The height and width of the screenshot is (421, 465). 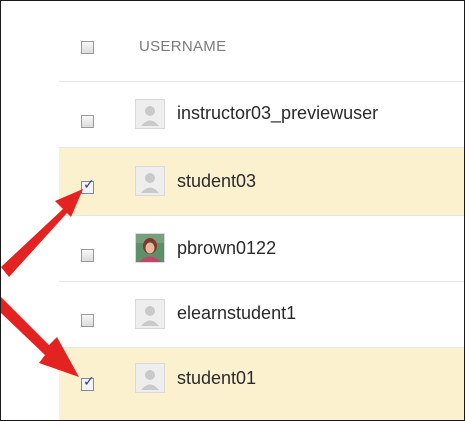 I want to click on table-row: instructor03_previewuser, so click(x=261, y=114).